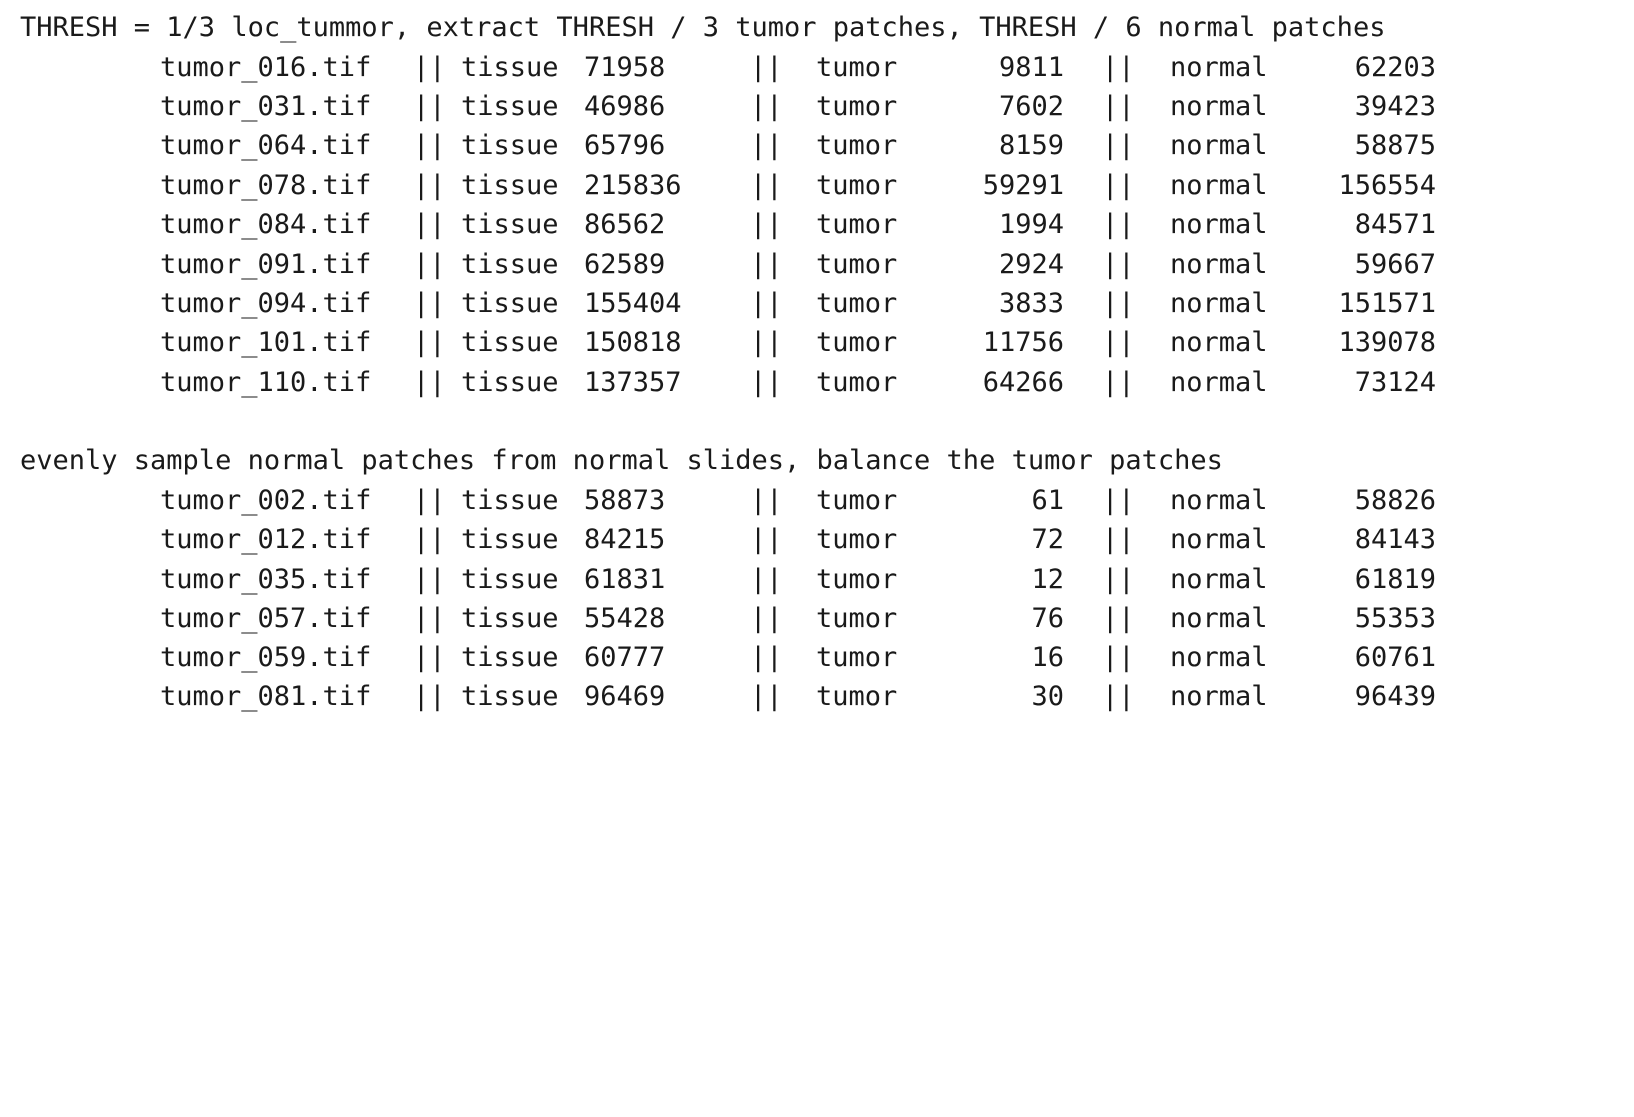 Image resolution: width=1634 pixels, height=1117 pixels. Describe the element at coordinates (1395, 618) in the screenshot. I see `normal-value: 55353` at that location.